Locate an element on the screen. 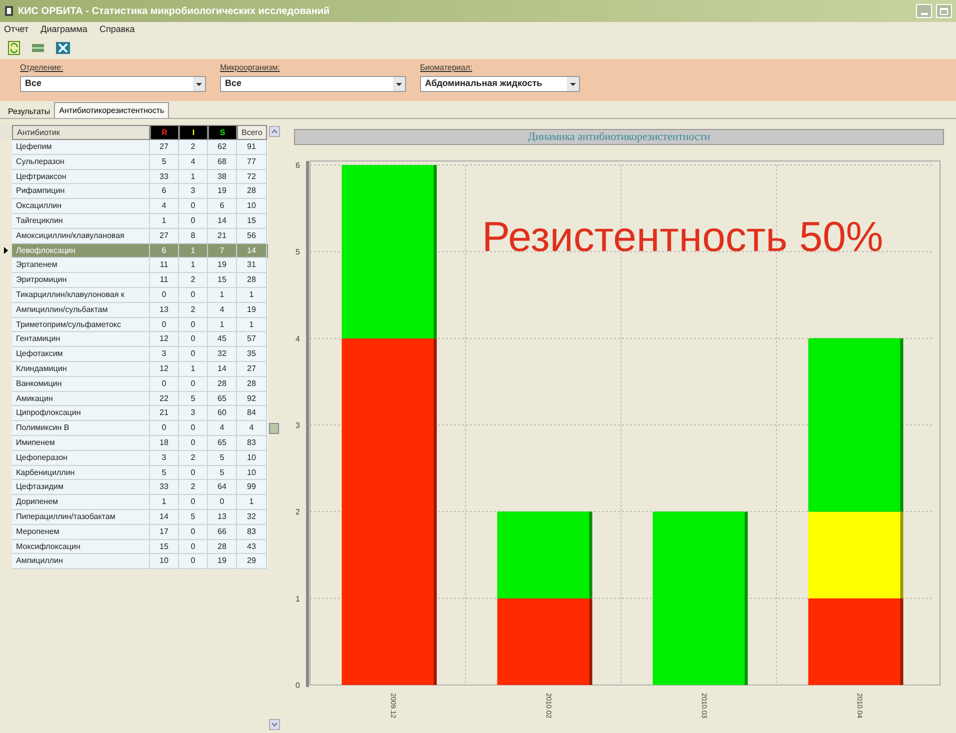  table-row: Полимиксин В 0 0 4 4 is located at coordinates (134, 428).